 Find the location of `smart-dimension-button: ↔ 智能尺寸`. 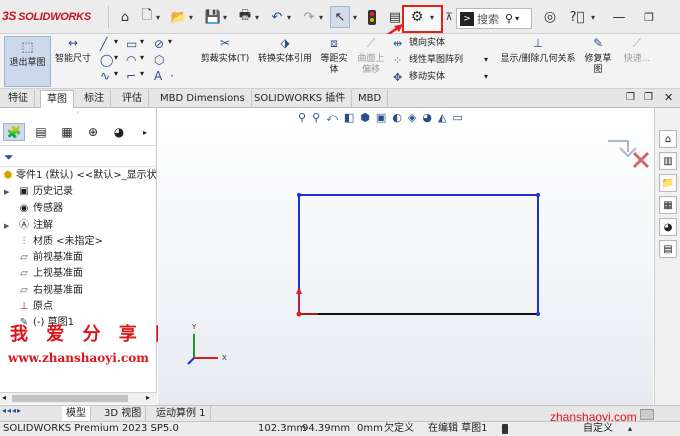

smart-dimension-button: ↔ 智能尺寸 is located at coordinates (73, 51).